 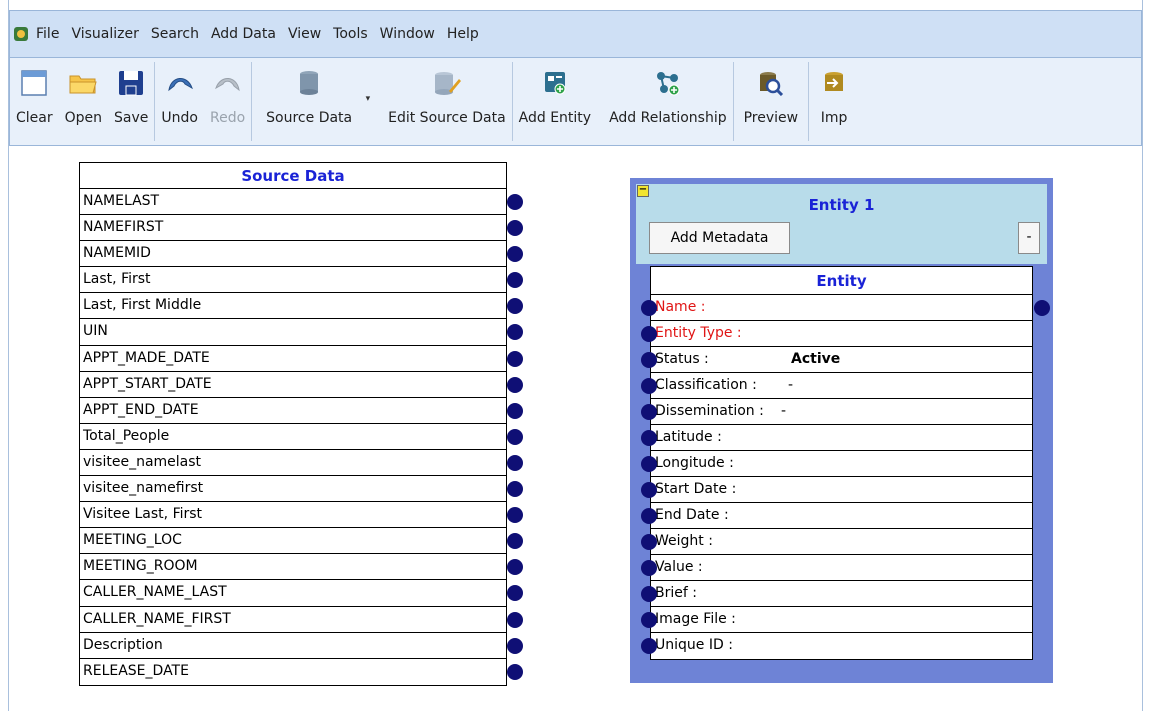 What do you see at coordinates (709, 411) in the screenshot?
I see `field-label: Dissemination :` at bounding box center [709, 411].